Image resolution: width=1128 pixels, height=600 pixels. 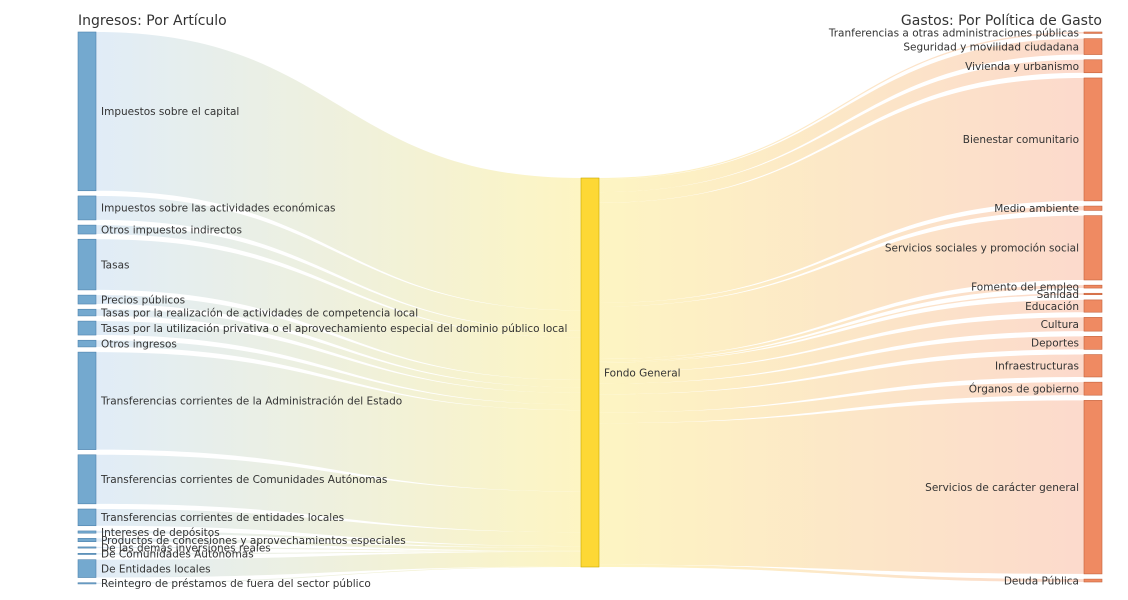 I want to click on expense-node-tranferencias-a-otras-administraciones-publicas, so click(x=1093, y=32).